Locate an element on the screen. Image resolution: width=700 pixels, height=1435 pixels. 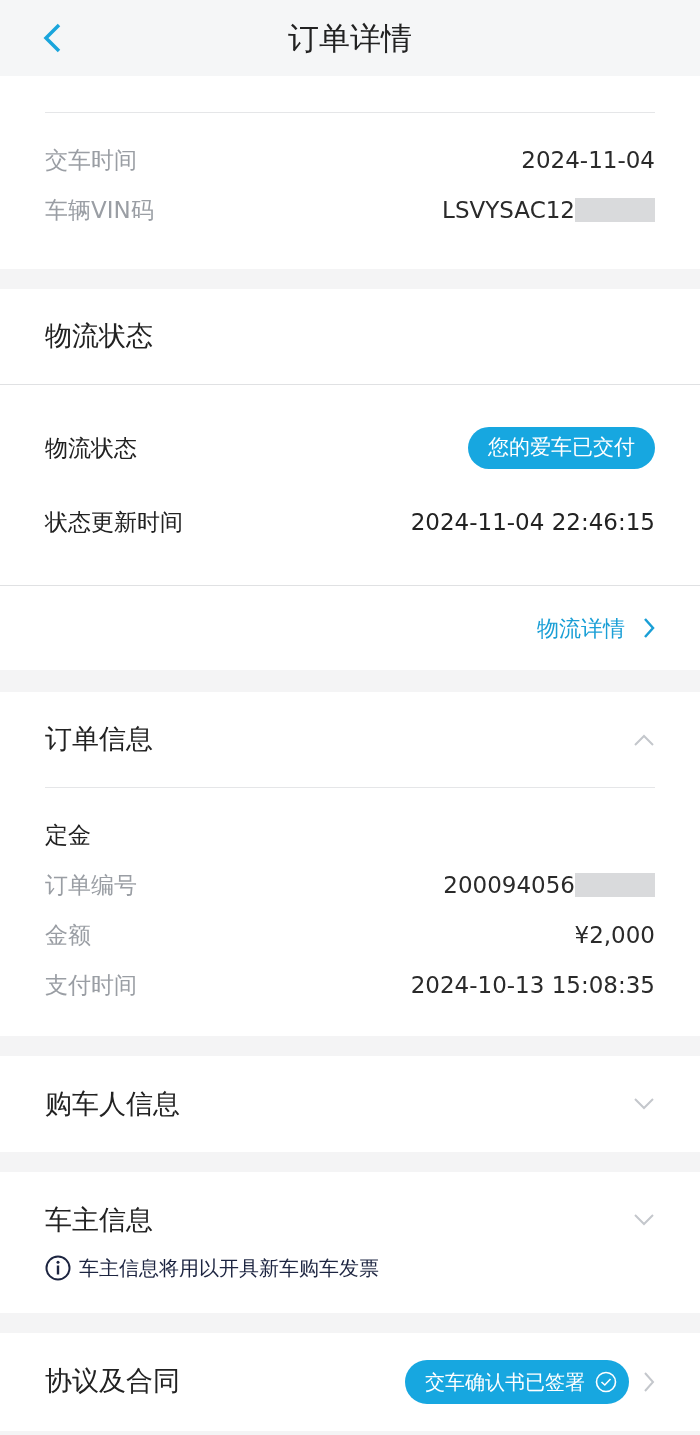
field-label: 订单编号 is located at coordinates (91, 885).